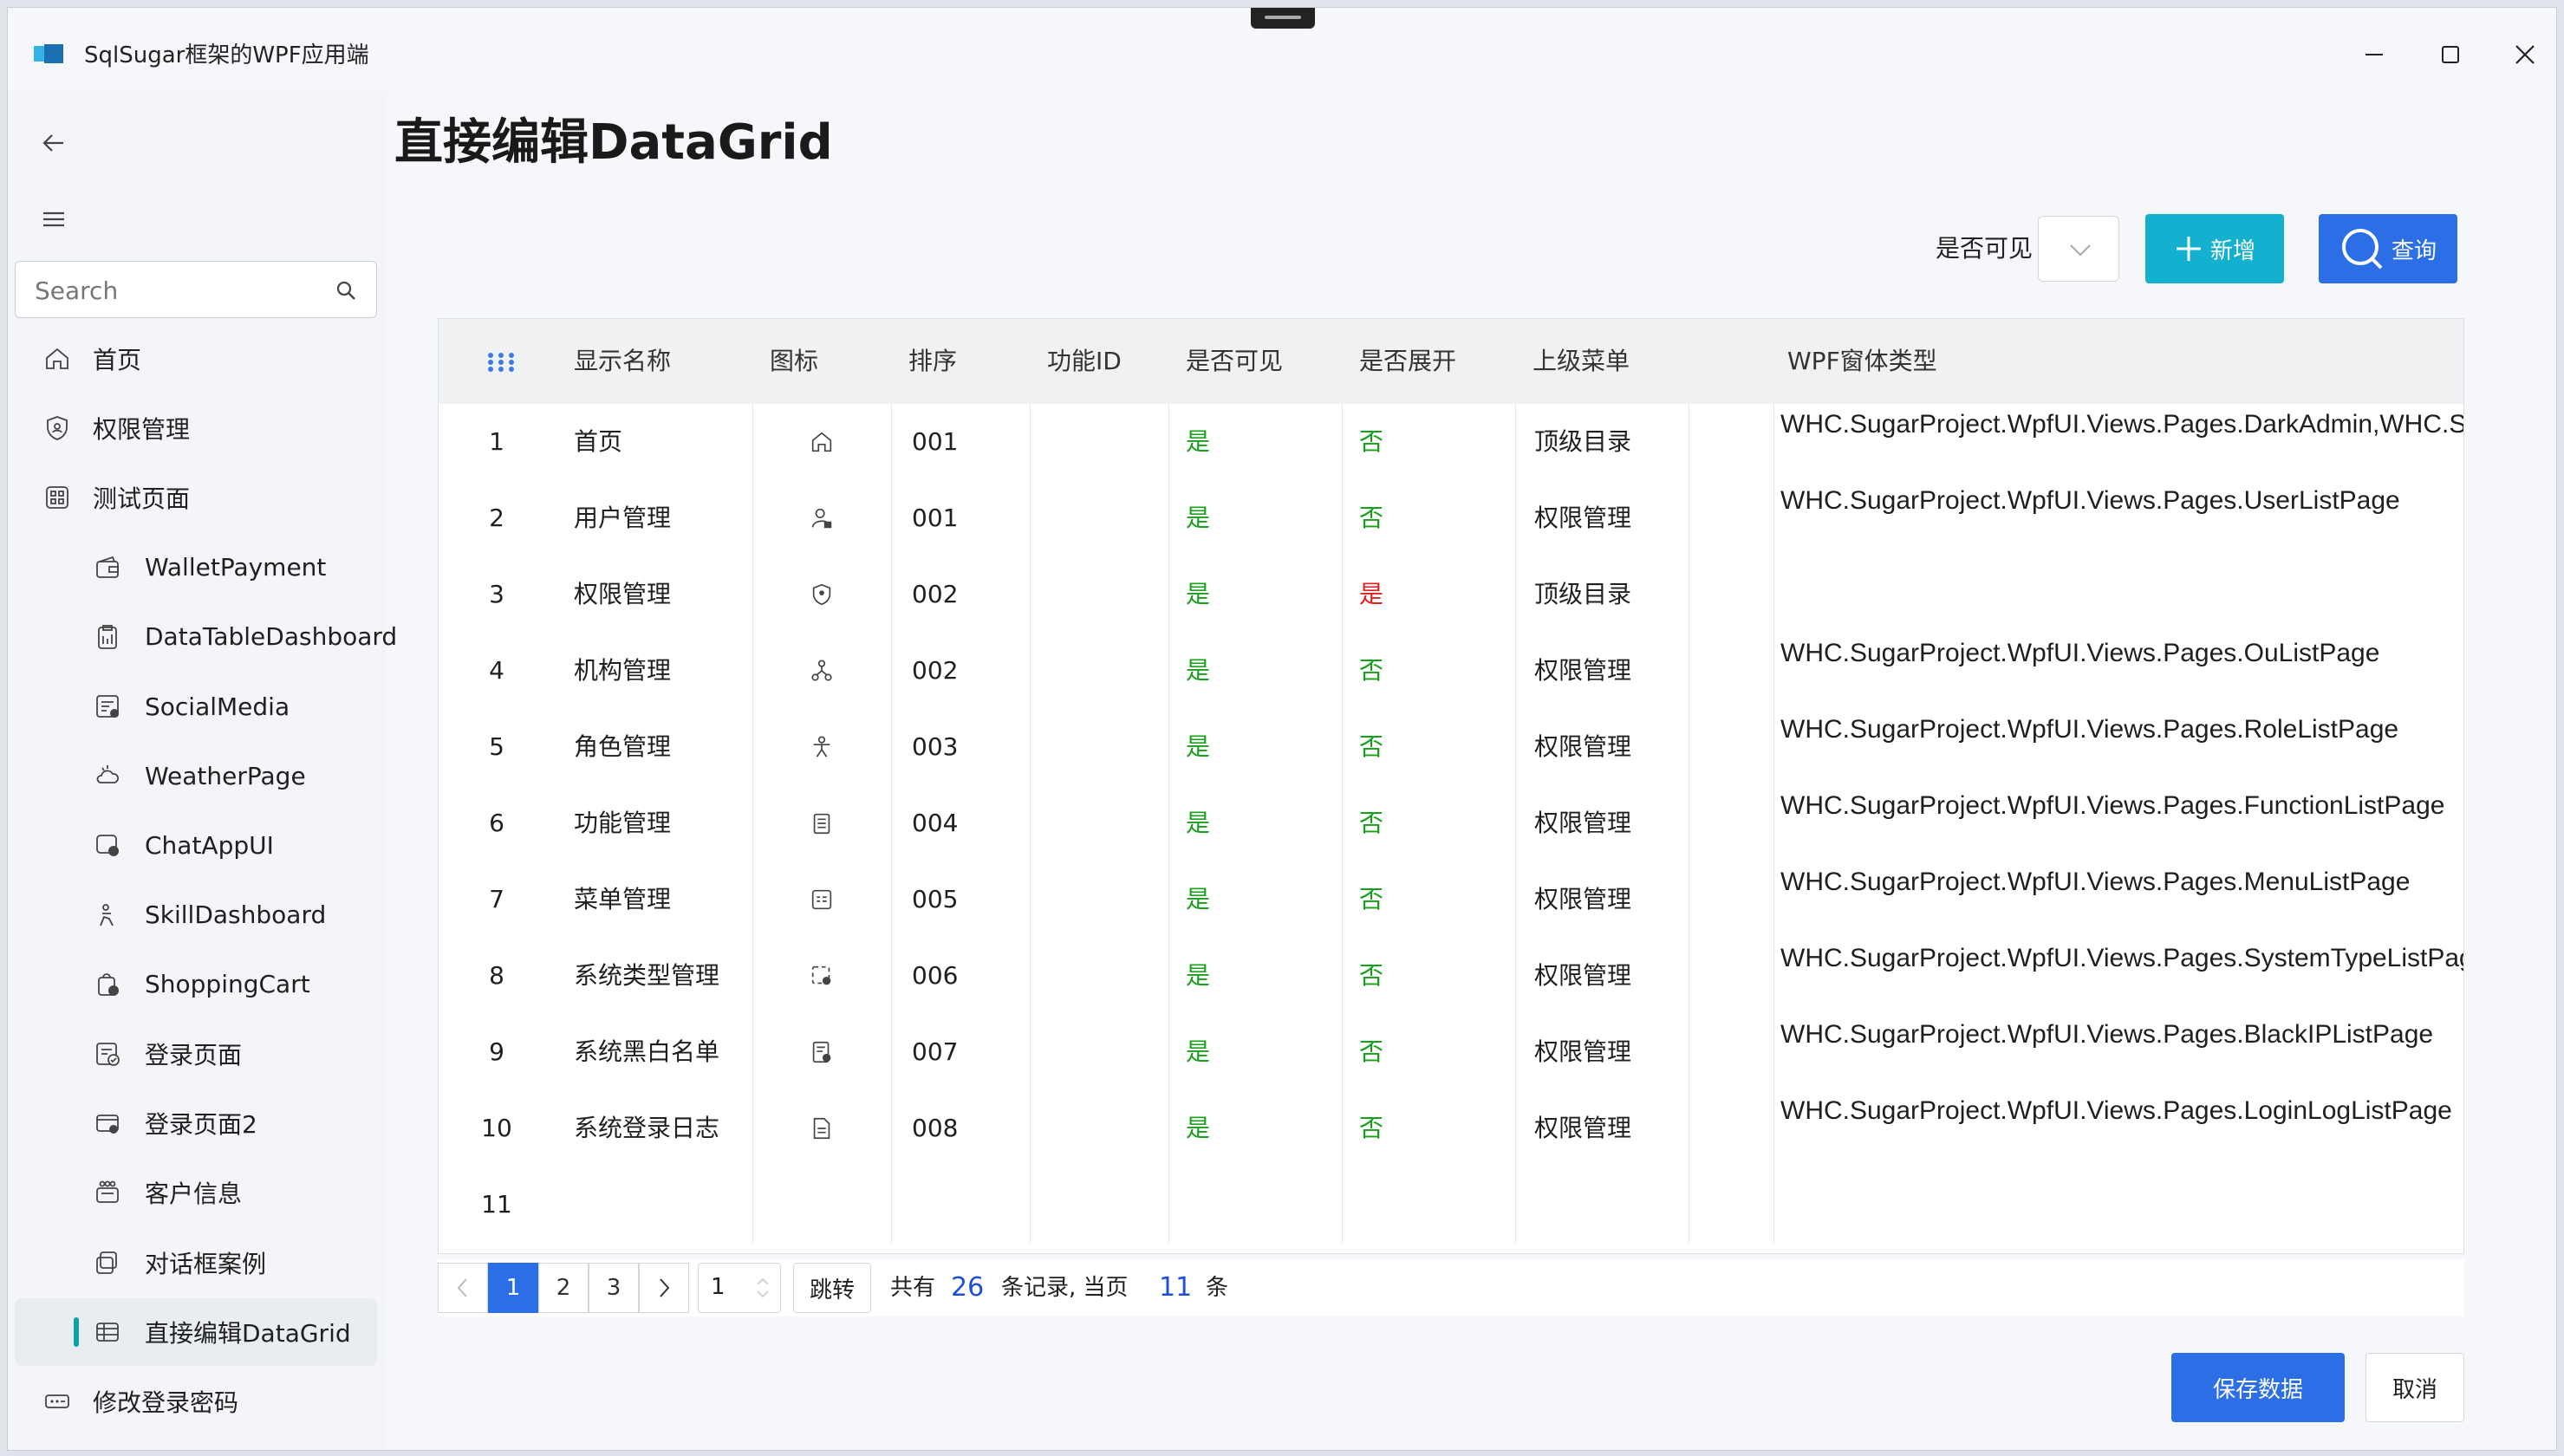 The image size is (2564, 1456). Describe the element at coordinates (1433, 1205) in the screenshot. I see `cell-expand` at that location.